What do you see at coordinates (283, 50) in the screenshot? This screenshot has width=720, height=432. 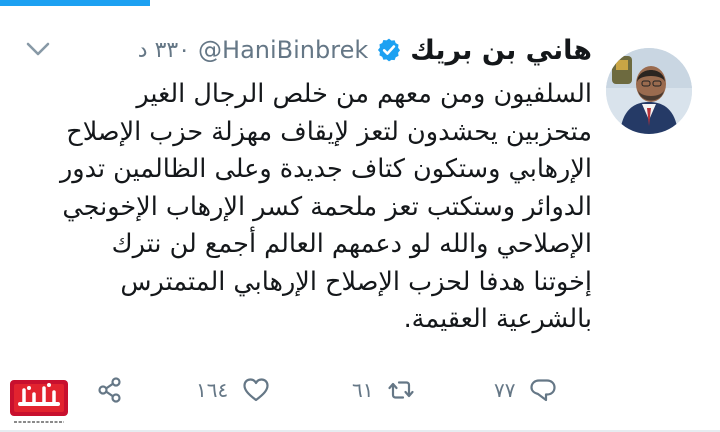 I see `user-handle: @HaniBinbrek` at bounding box center [283, 50].